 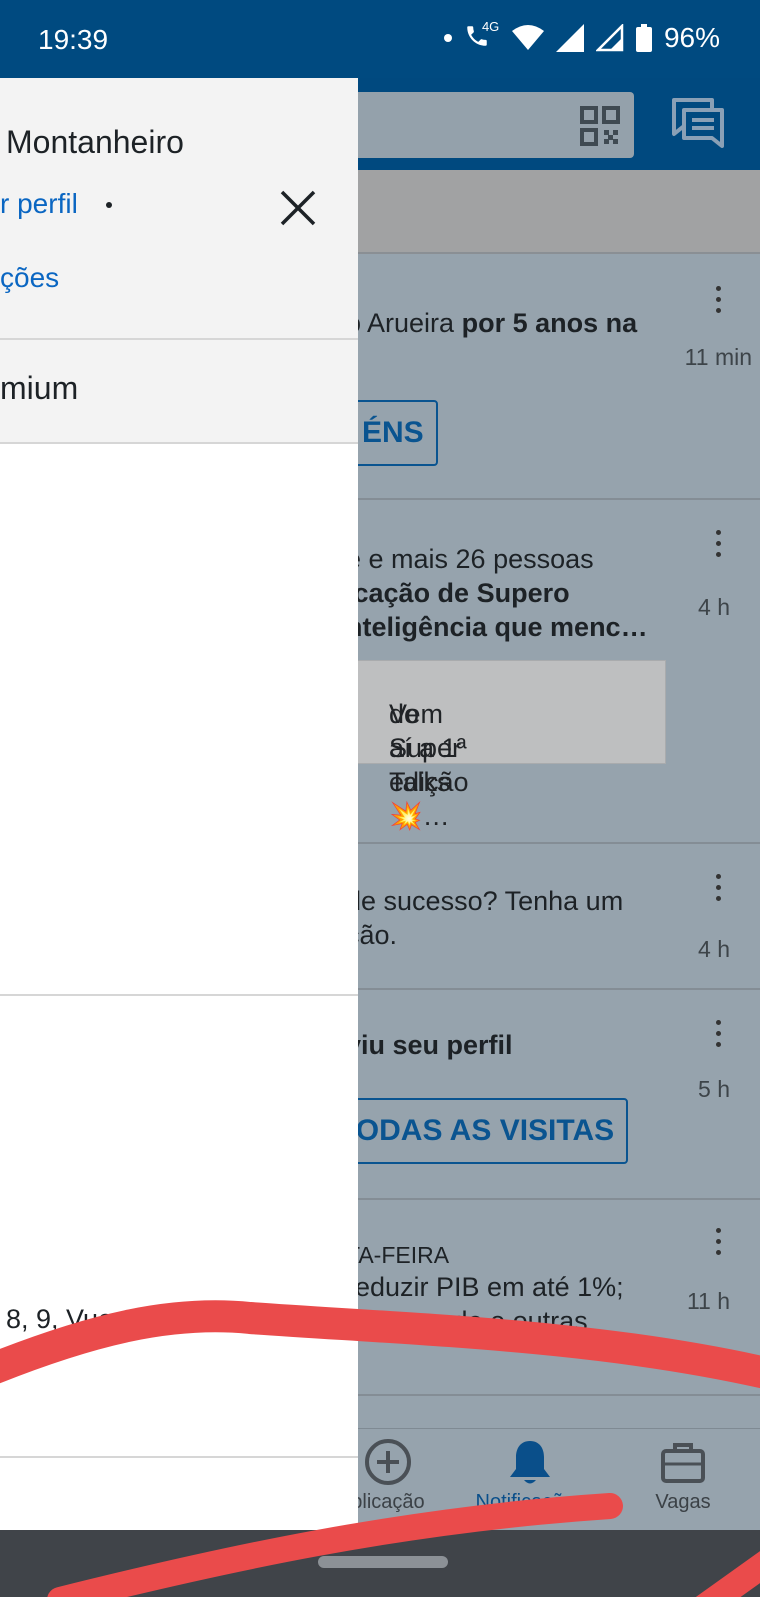 I want to click on status-time: 19:39, so click(x=73, y=39).